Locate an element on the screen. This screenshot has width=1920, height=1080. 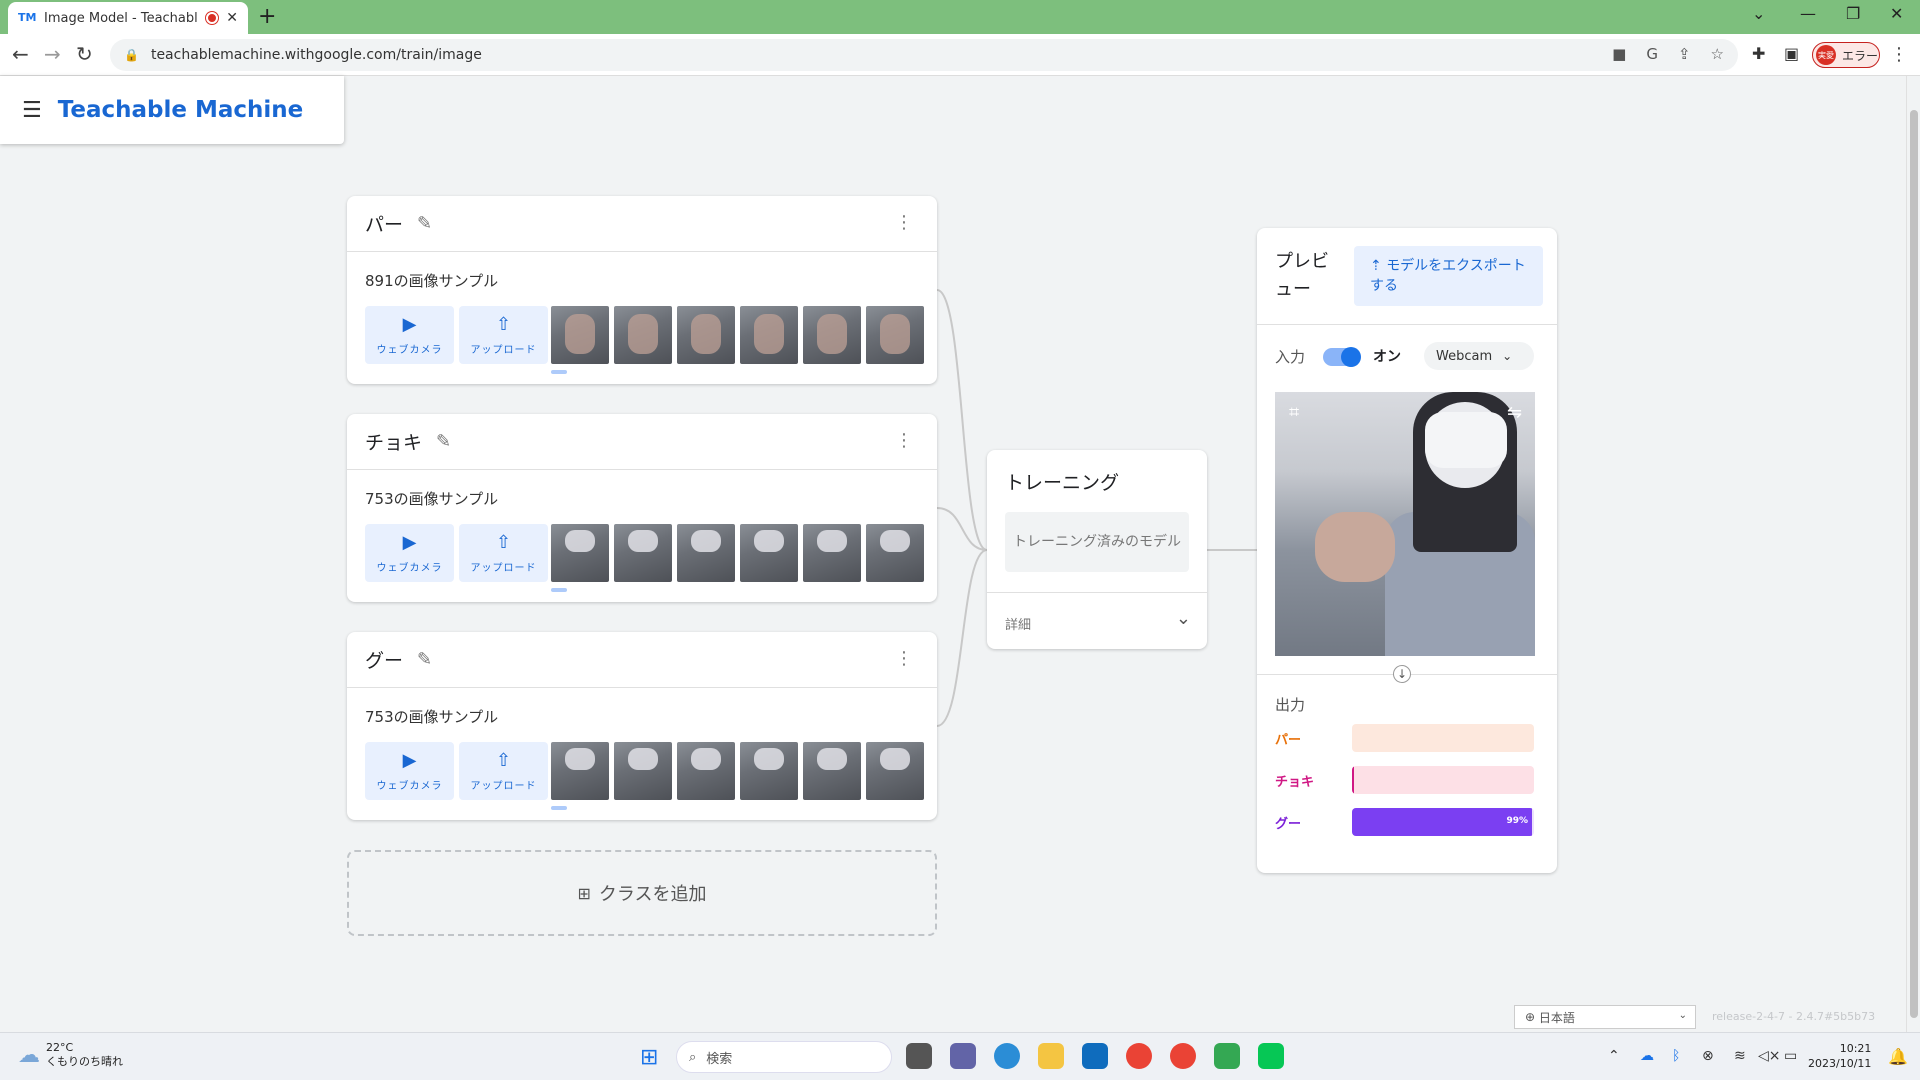
language-select: ⊕ 日本語 ⌄ is located at coordinates (1605, 1017).